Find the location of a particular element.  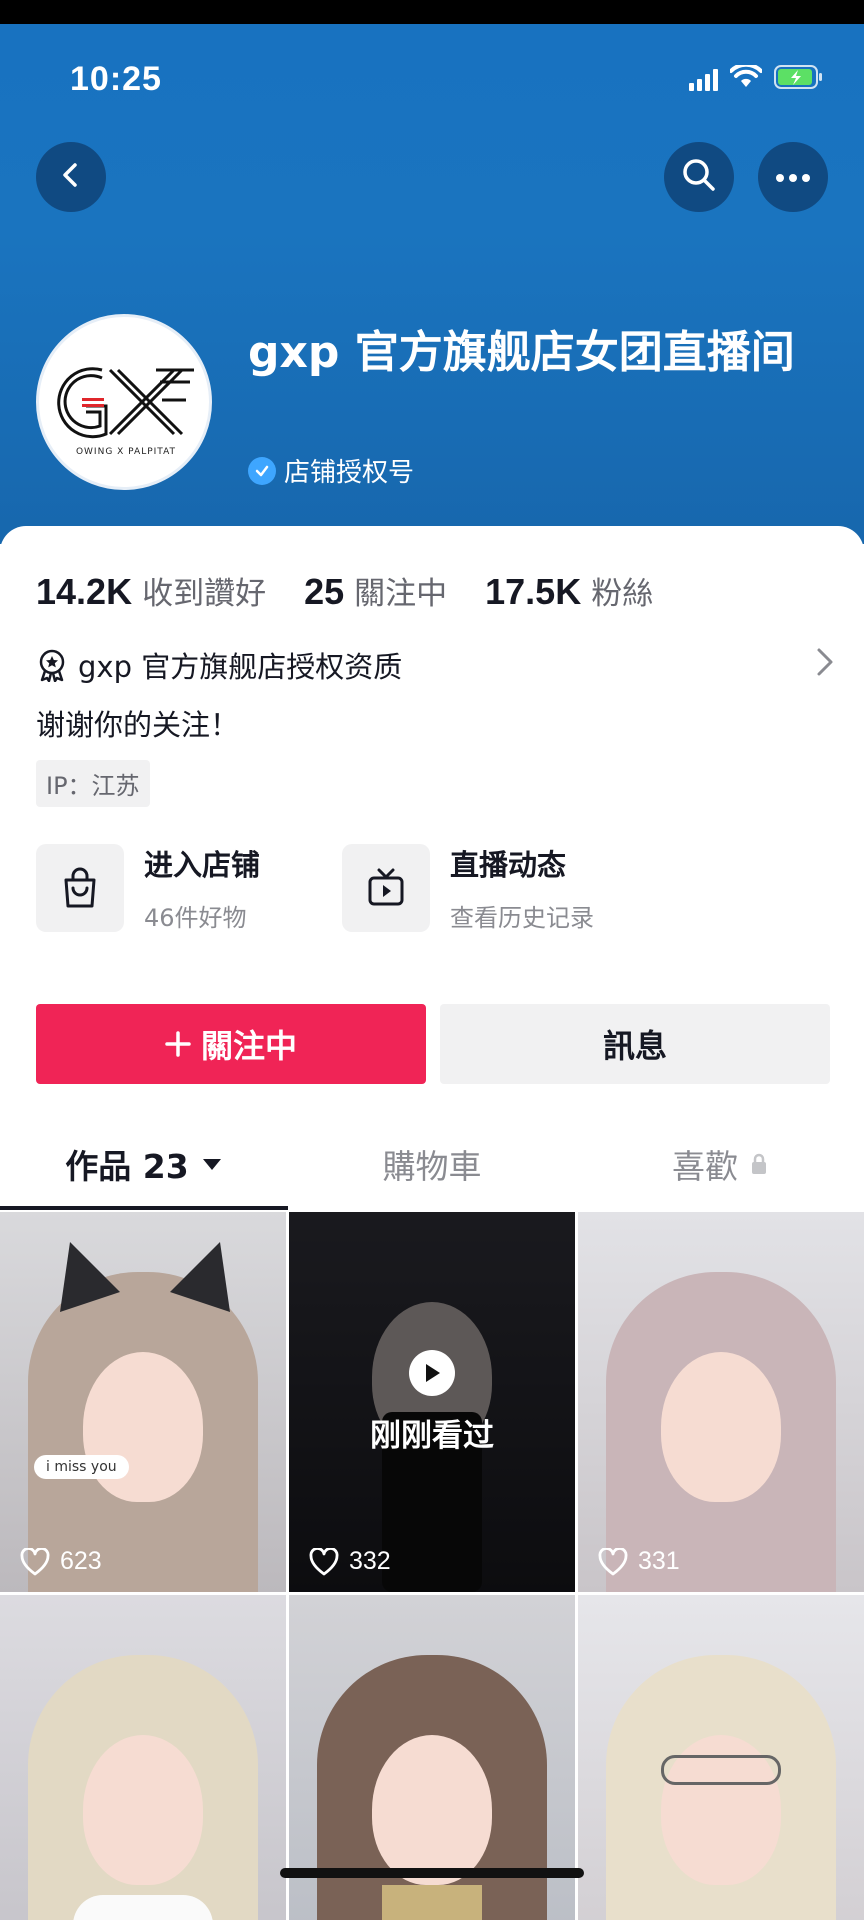

tab-liked-label: 喜歡 is located at coordinates (705, 1166).